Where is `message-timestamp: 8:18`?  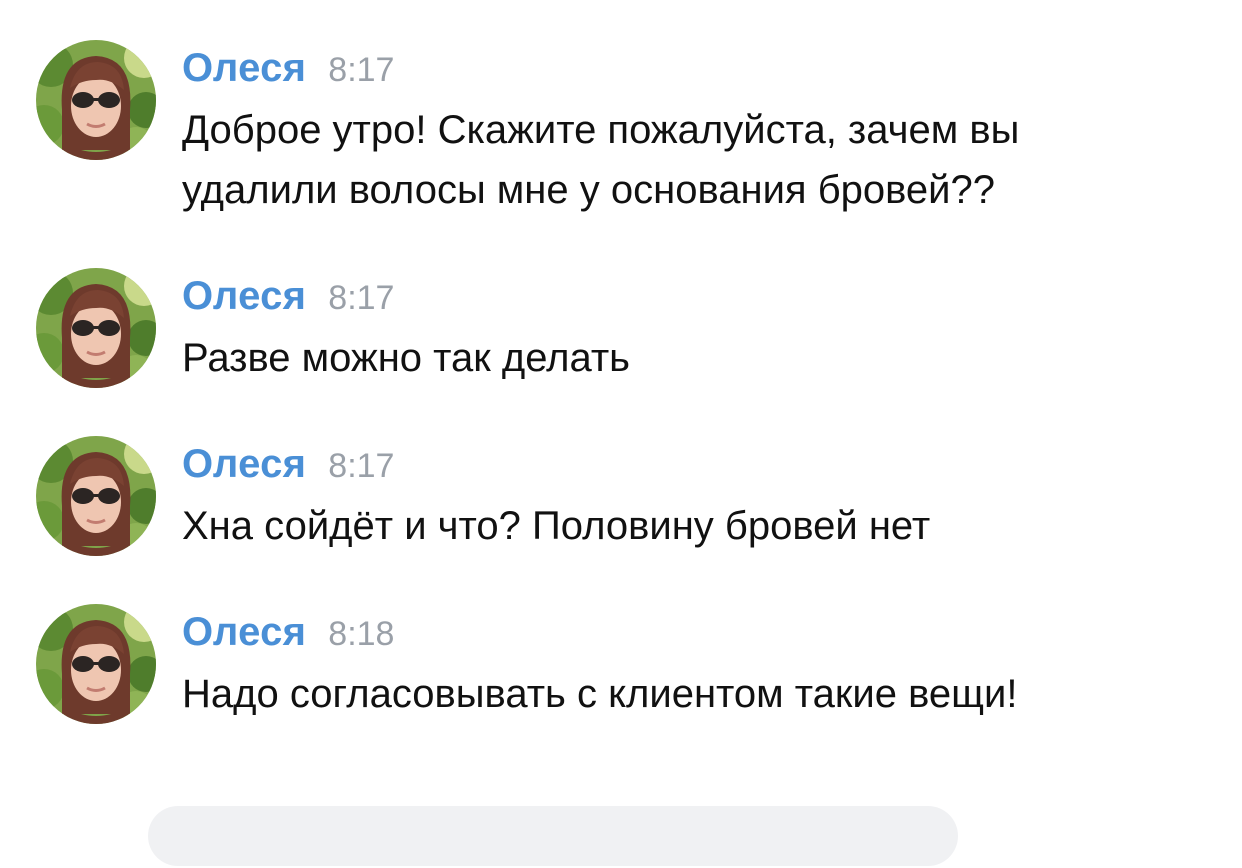 message-timestamp: 8:18 is located at coordinates (361, 634).